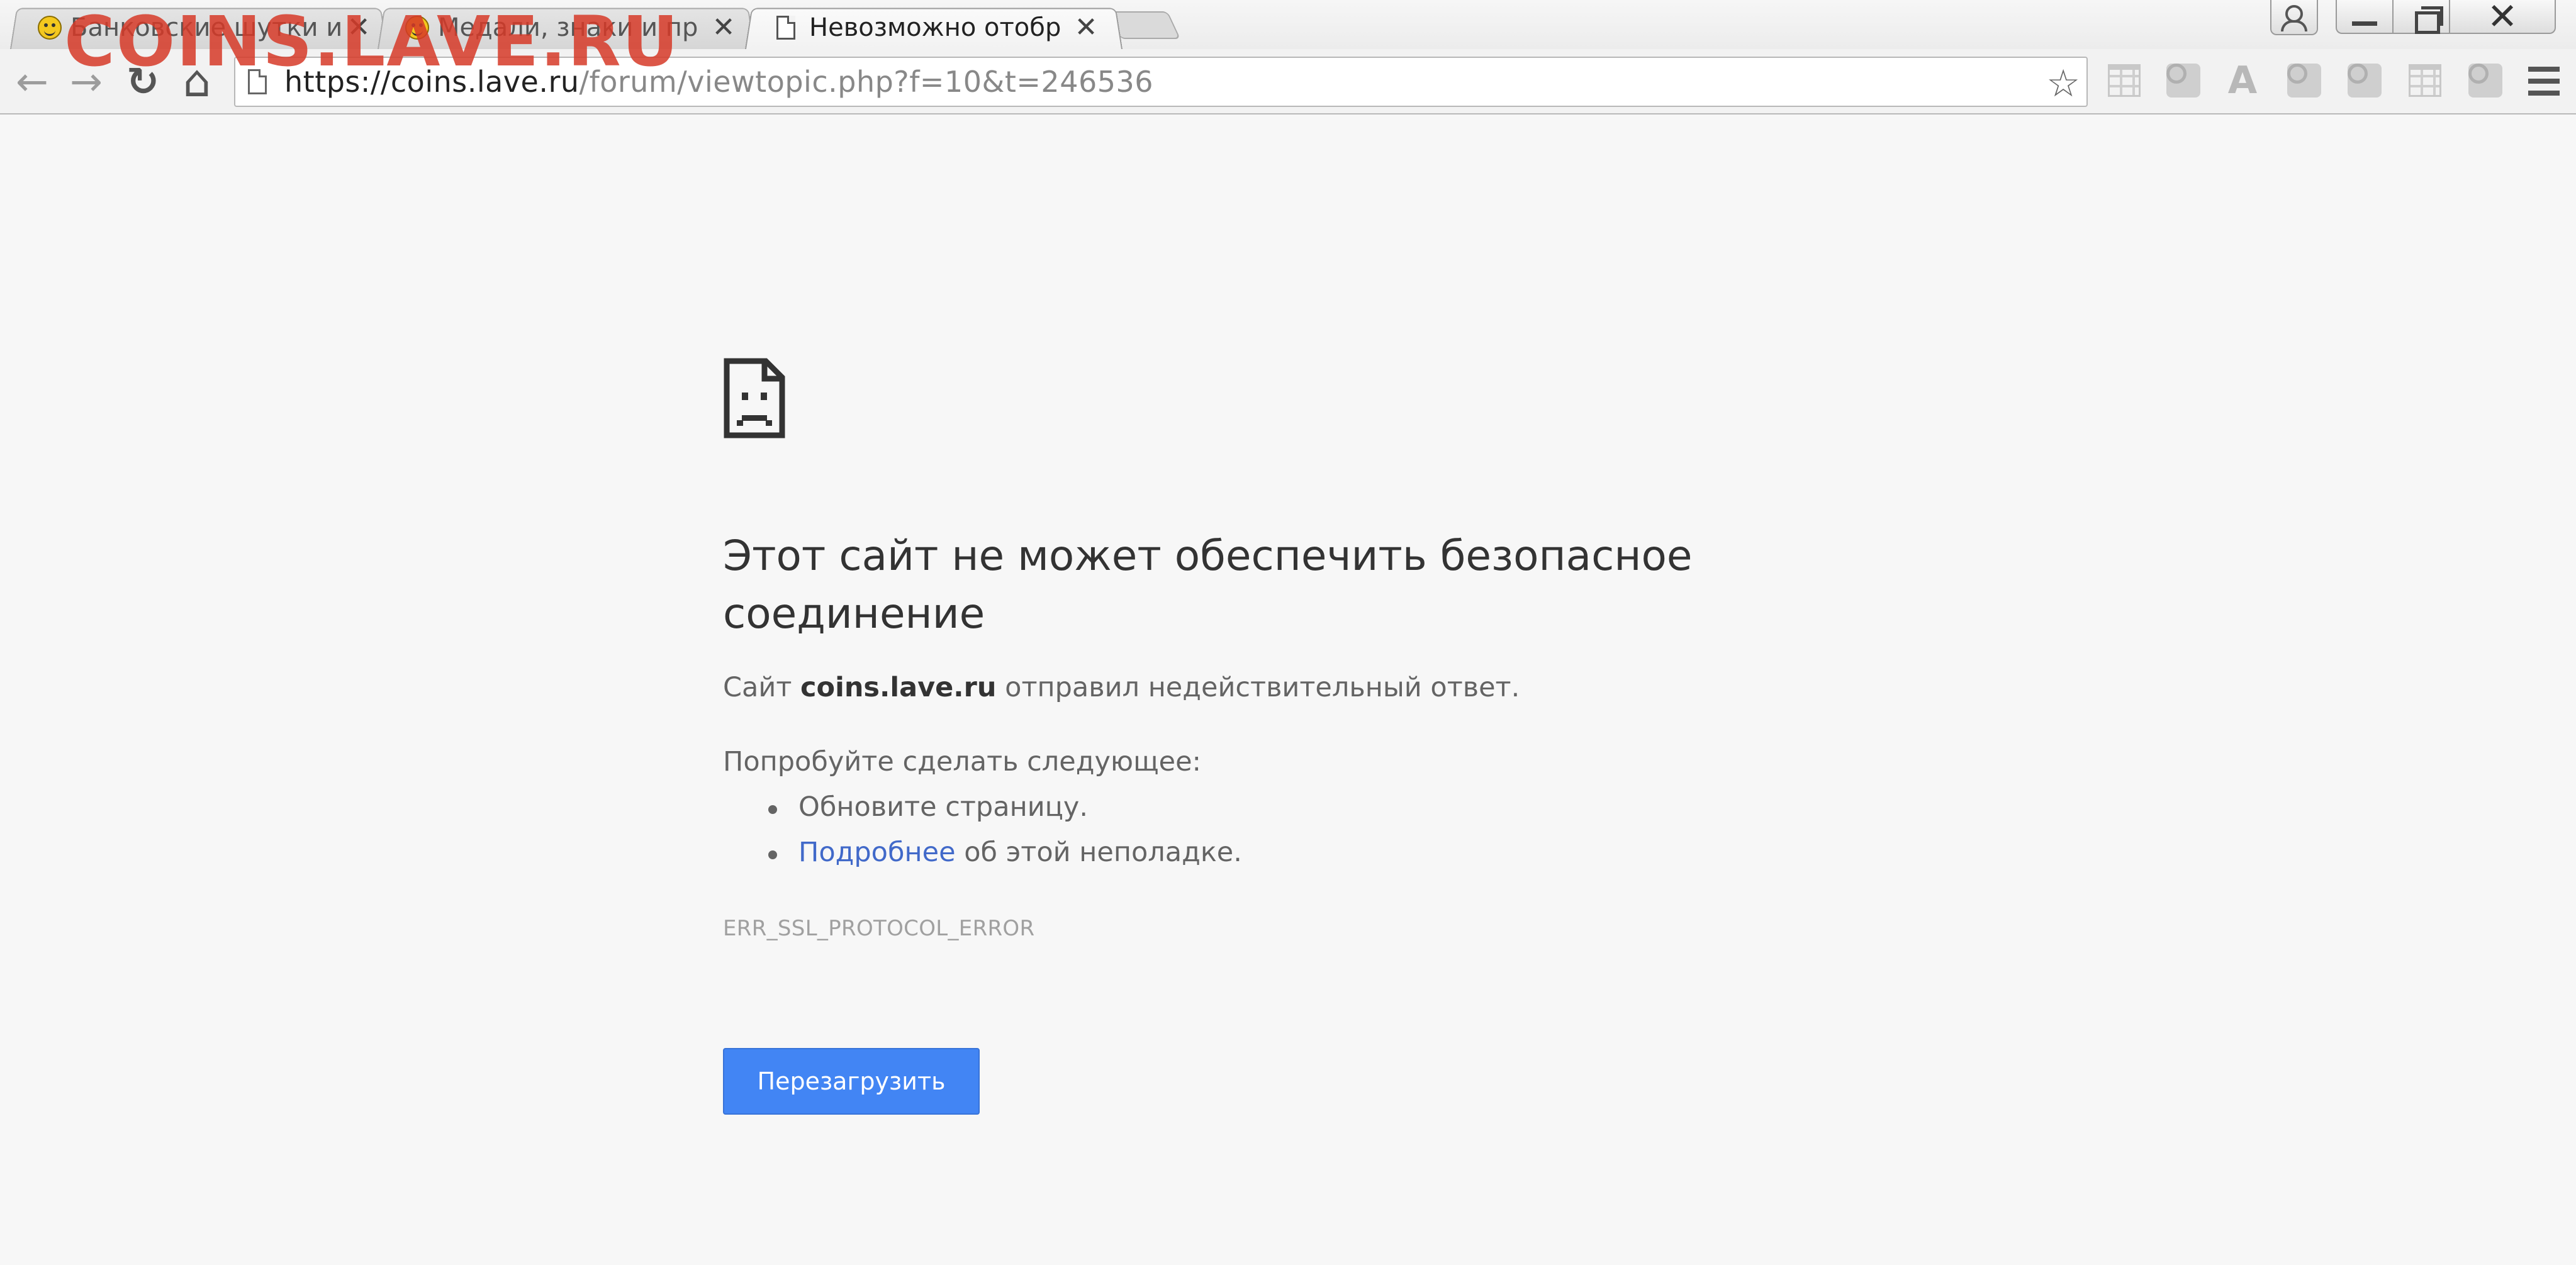  I want to click on user-profile-icon, so click(2294, 17).